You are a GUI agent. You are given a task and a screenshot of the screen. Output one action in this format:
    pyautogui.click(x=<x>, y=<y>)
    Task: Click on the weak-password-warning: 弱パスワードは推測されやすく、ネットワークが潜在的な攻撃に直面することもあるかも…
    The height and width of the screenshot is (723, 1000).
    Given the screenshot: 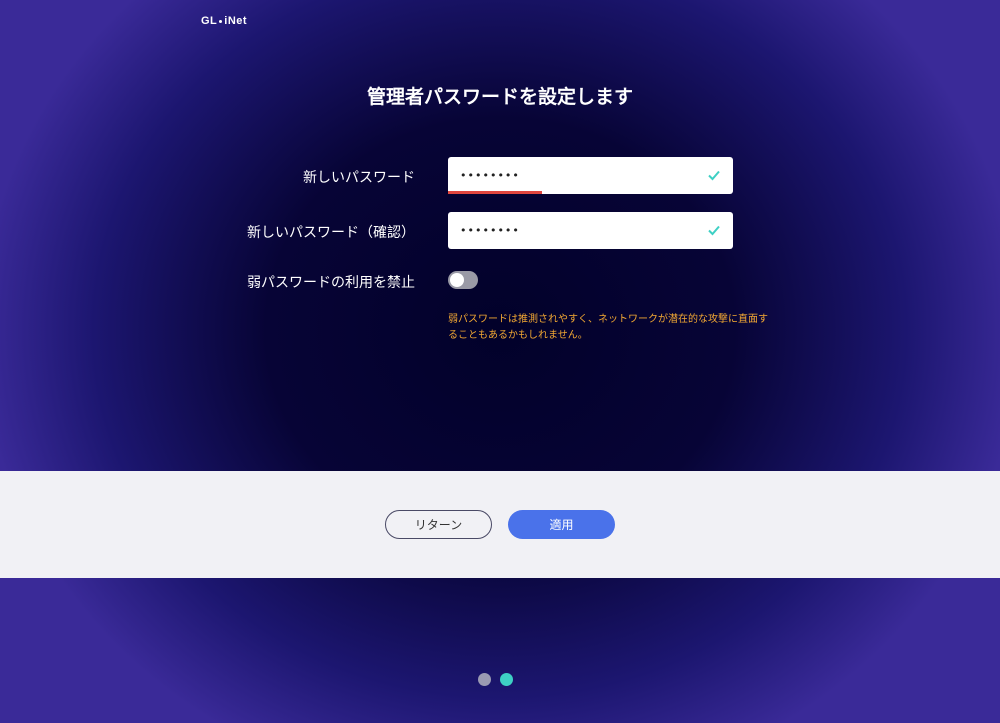 What is the action you would take?
    pyautogui.click(x=608, y=327)
    